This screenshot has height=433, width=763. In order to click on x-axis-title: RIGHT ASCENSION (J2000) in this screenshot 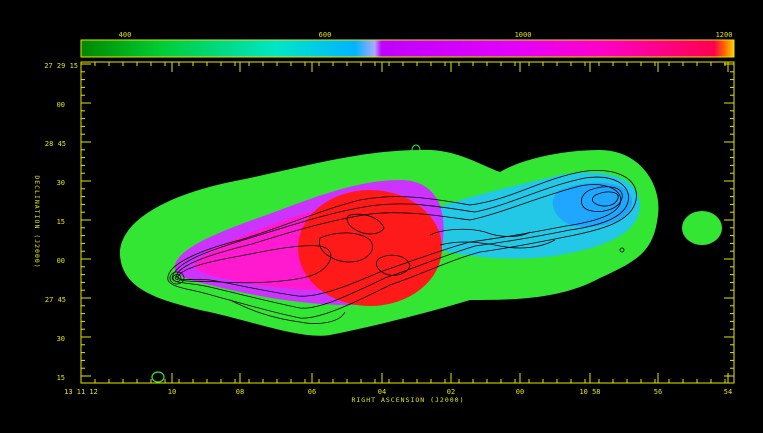, I will do `click(407, 400)`.